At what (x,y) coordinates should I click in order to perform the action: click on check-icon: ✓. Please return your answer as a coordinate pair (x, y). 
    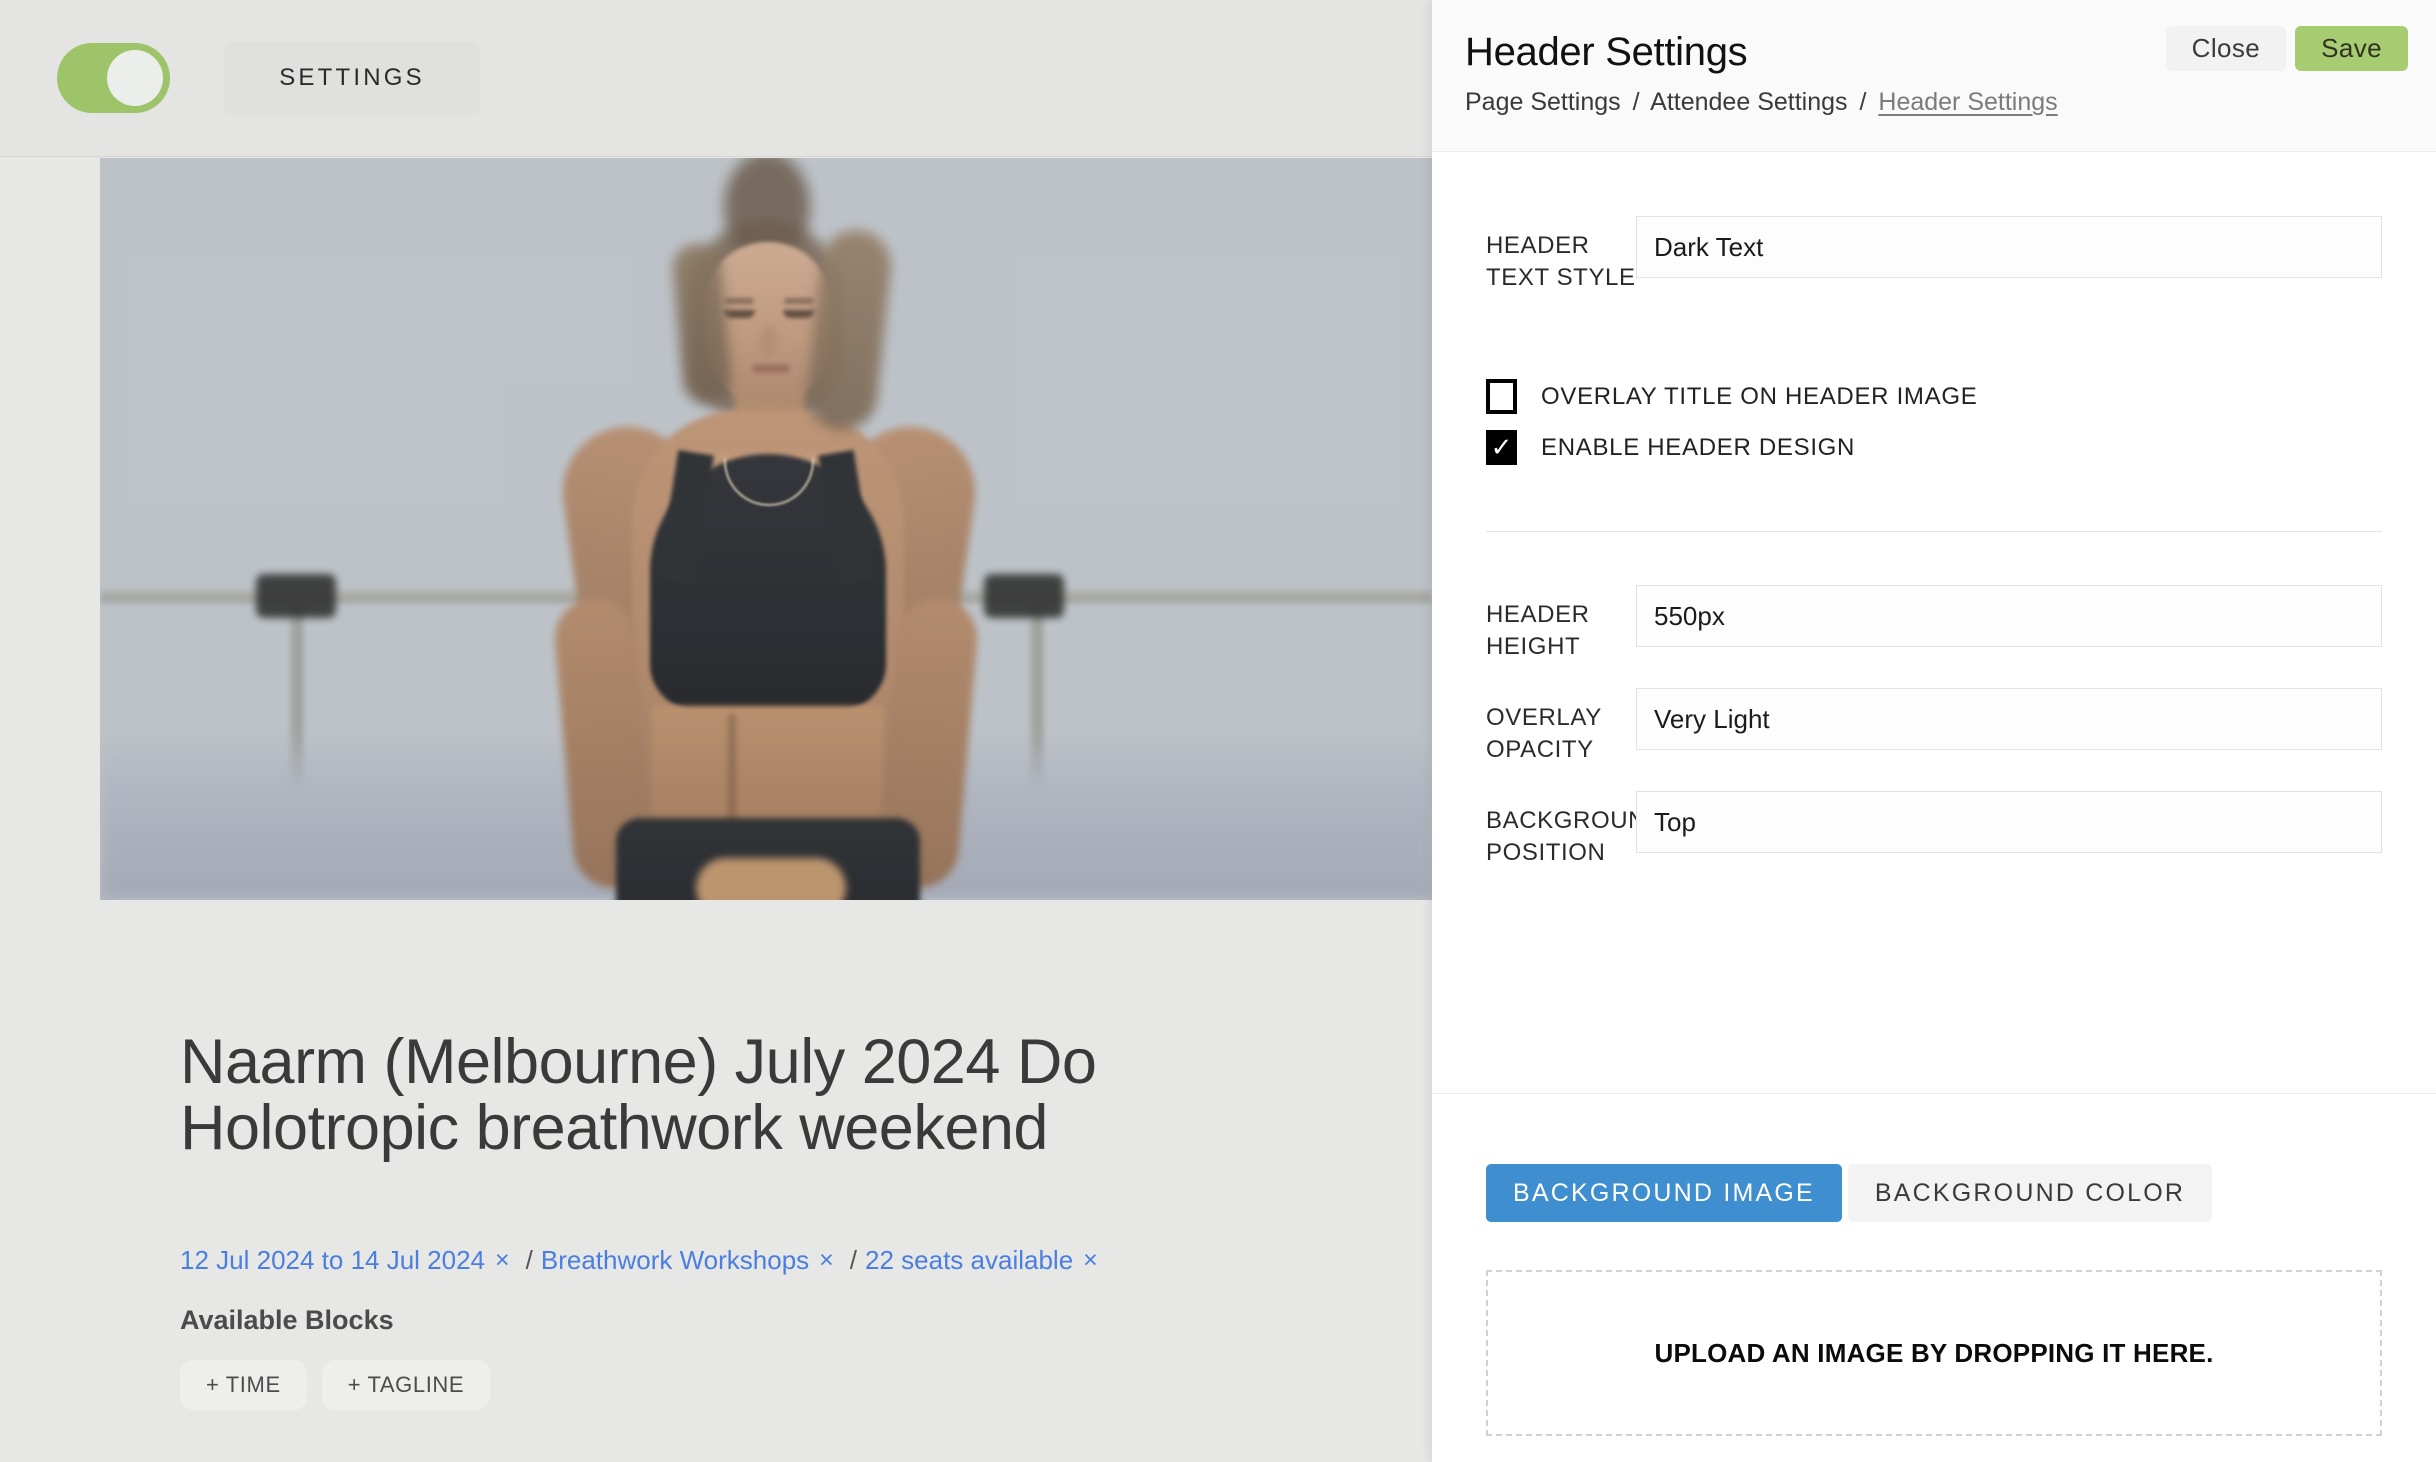
    Looking at the image, I should click on (1501, 446).